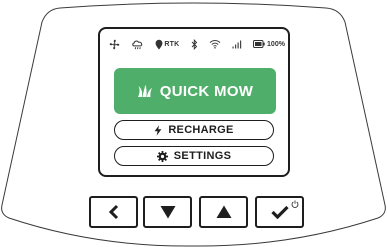 The height and width of the screenshot is (247, 387). I want to click on settings-label: SETTINGS, so click(202, 156).